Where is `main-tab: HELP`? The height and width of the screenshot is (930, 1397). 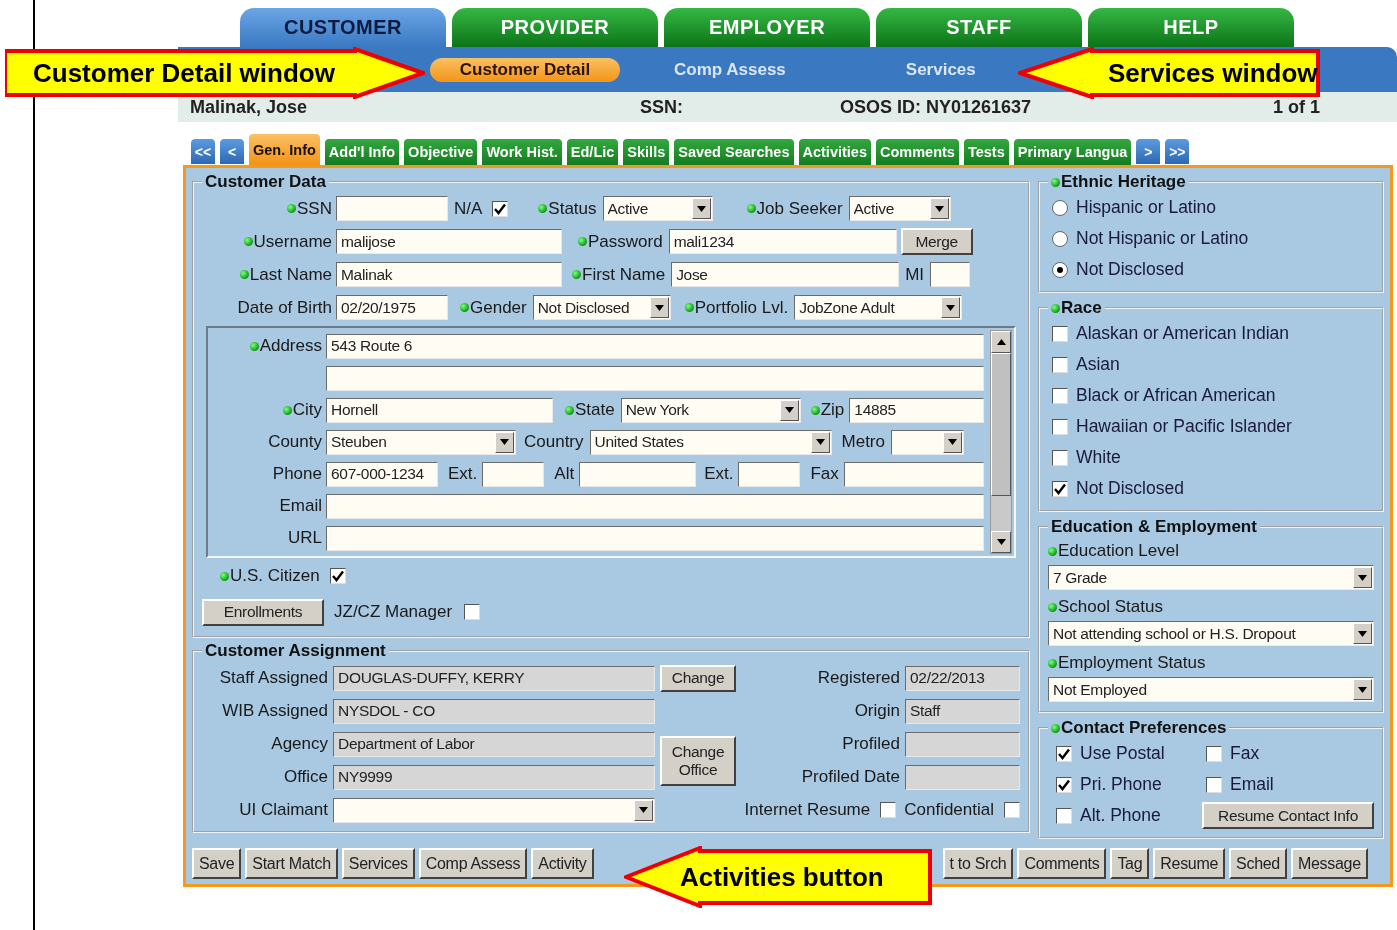
main-tab: HELP is located at coordinates (1191, 27).